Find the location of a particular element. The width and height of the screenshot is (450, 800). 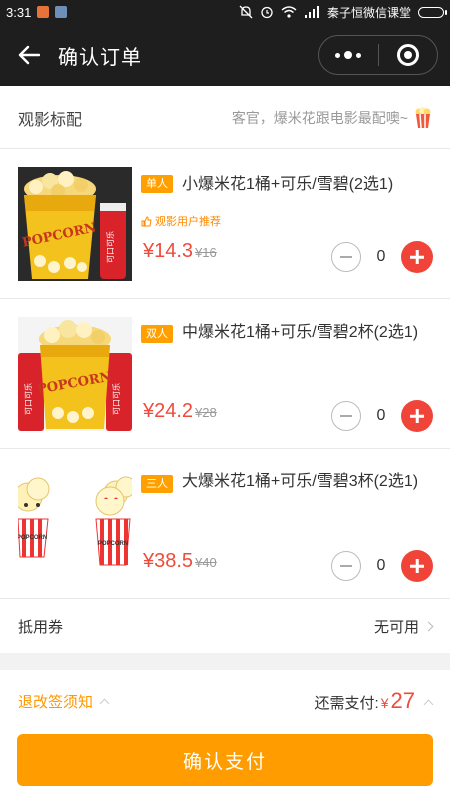

original-price: ¥28 is located at coordinates (206, 412).